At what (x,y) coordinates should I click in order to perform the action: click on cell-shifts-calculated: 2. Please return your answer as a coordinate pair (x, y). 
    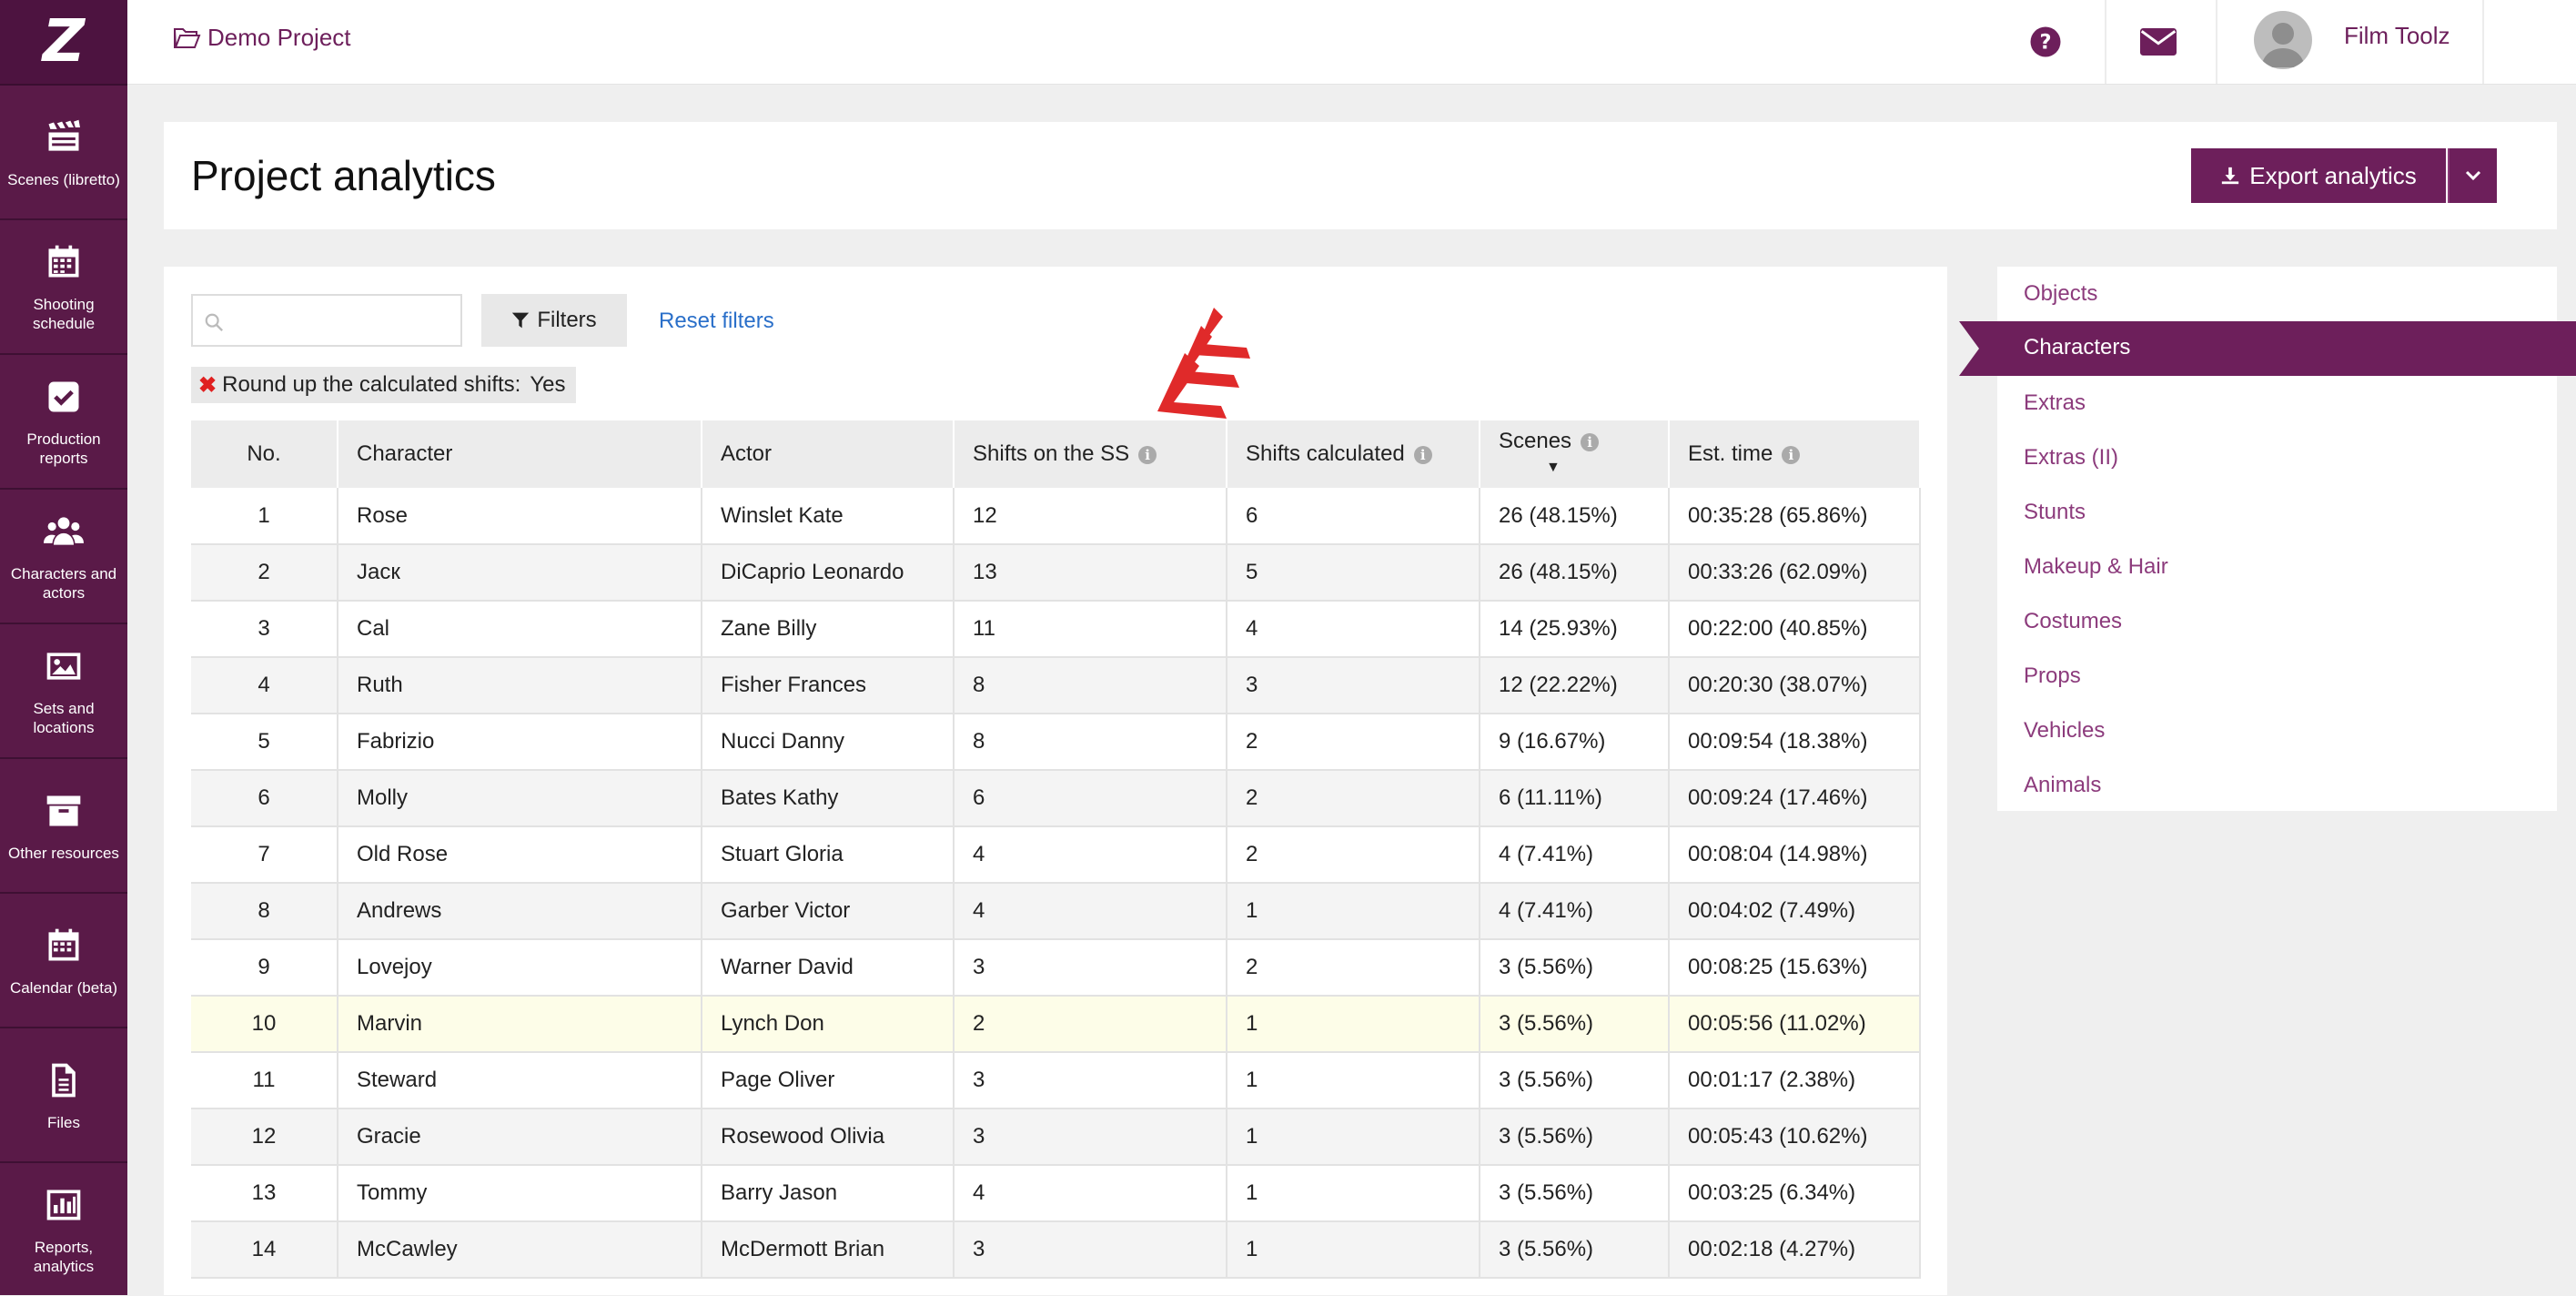
    Looking at the image, I should click on (1353, 742).